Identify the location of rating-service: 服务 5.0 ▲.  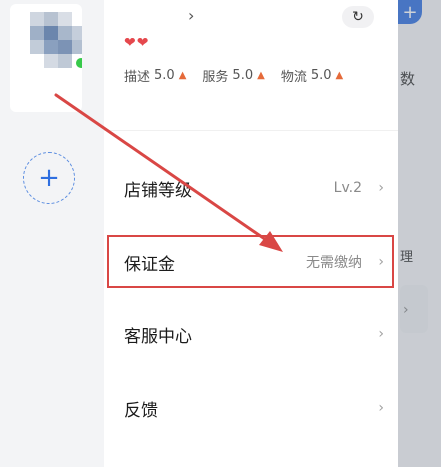
(233, 75).